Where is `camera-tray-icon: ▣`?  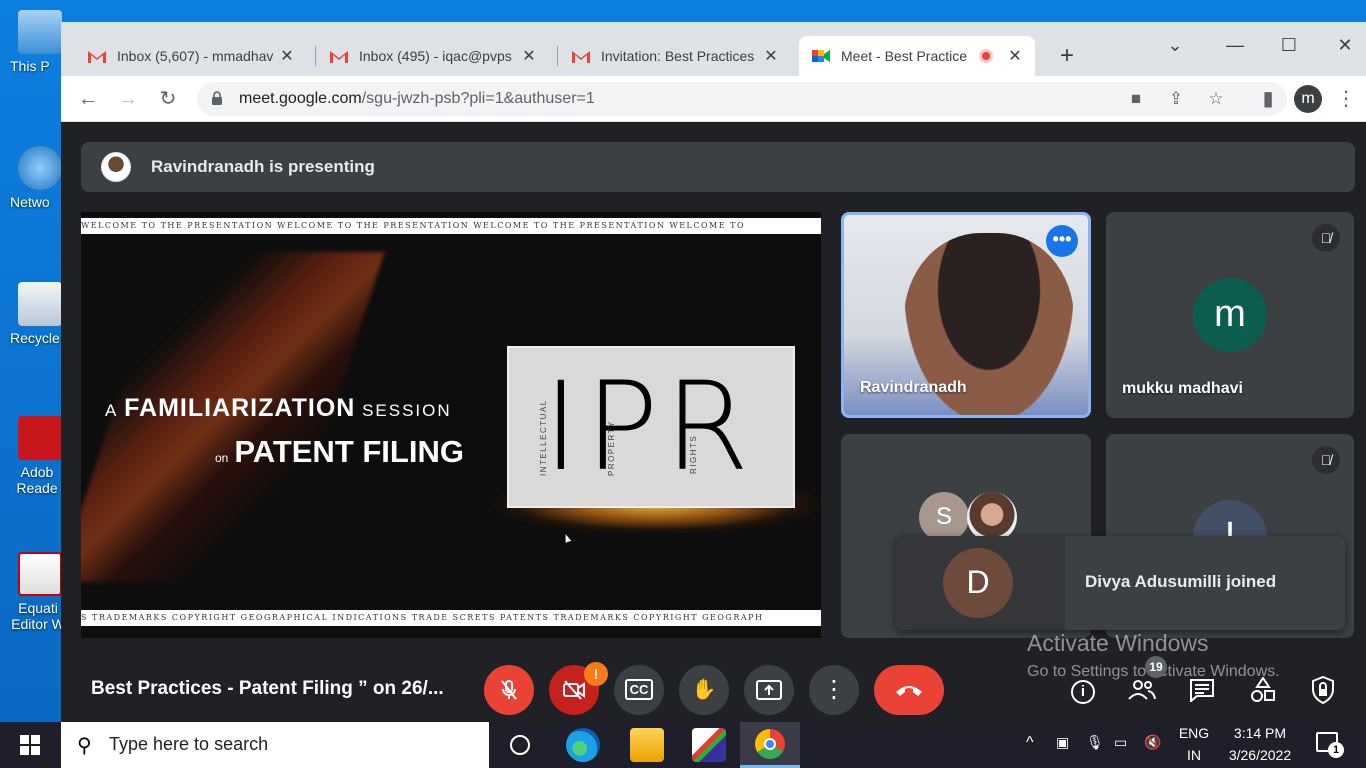
camera-tray-icon: ▣ is located at coordinates (1062, 742).